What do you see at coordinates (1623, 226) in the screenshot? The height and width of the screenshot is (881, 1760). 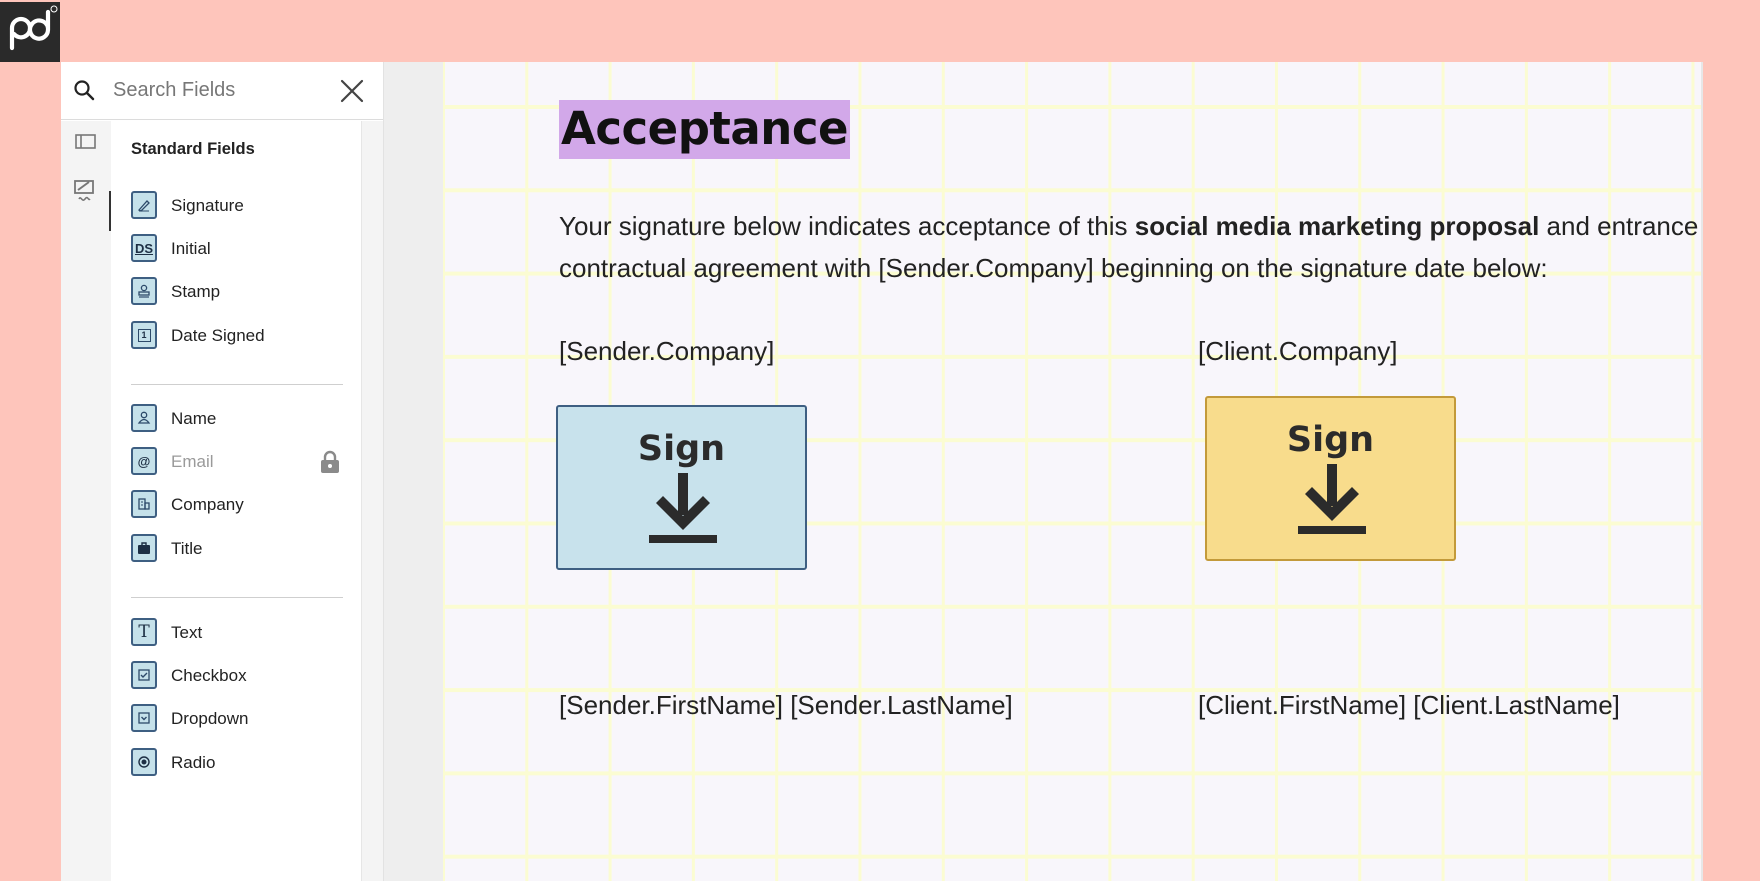 I see `para-text: and entrance into a` at bounding box center [1623, 226].